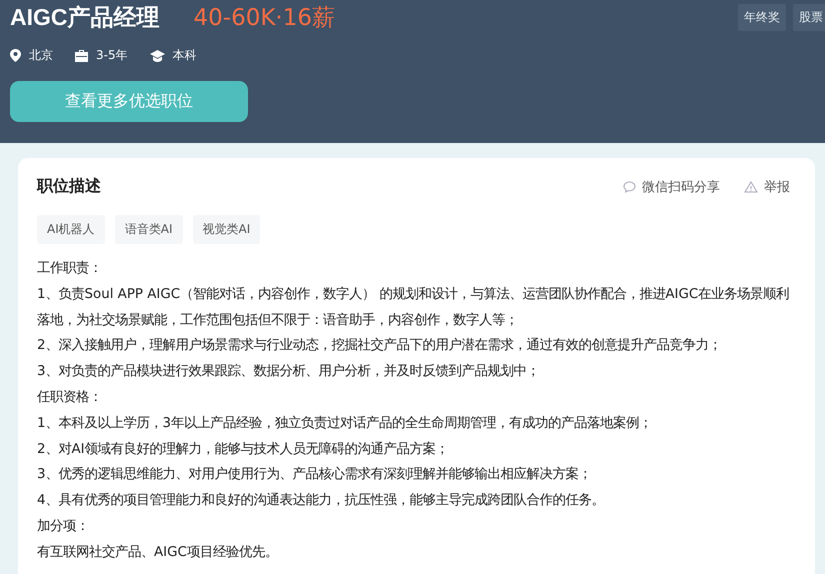 The width and height of the screenshot is (825, 574). What do you see at coordinates (81, 56) in the screenshot?
I see `briefcase-icon` at bounding box center [81, 56].